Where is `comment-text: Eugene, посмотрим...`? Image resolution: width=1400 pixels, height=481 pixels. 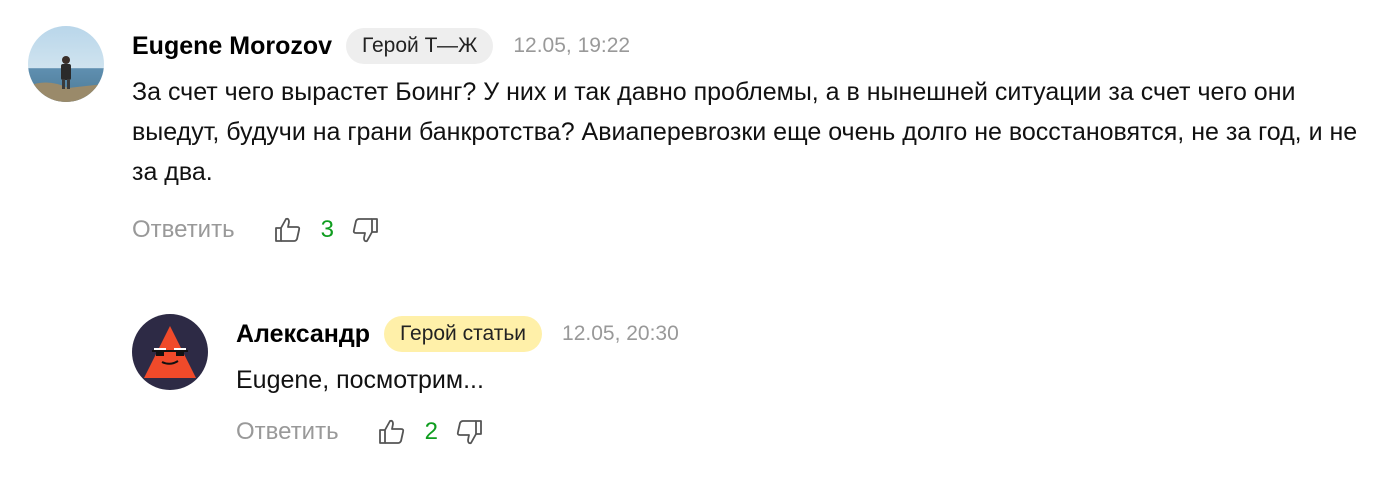 comment-text: Eugene, посмотрим... is located at coordinates (360, 380).